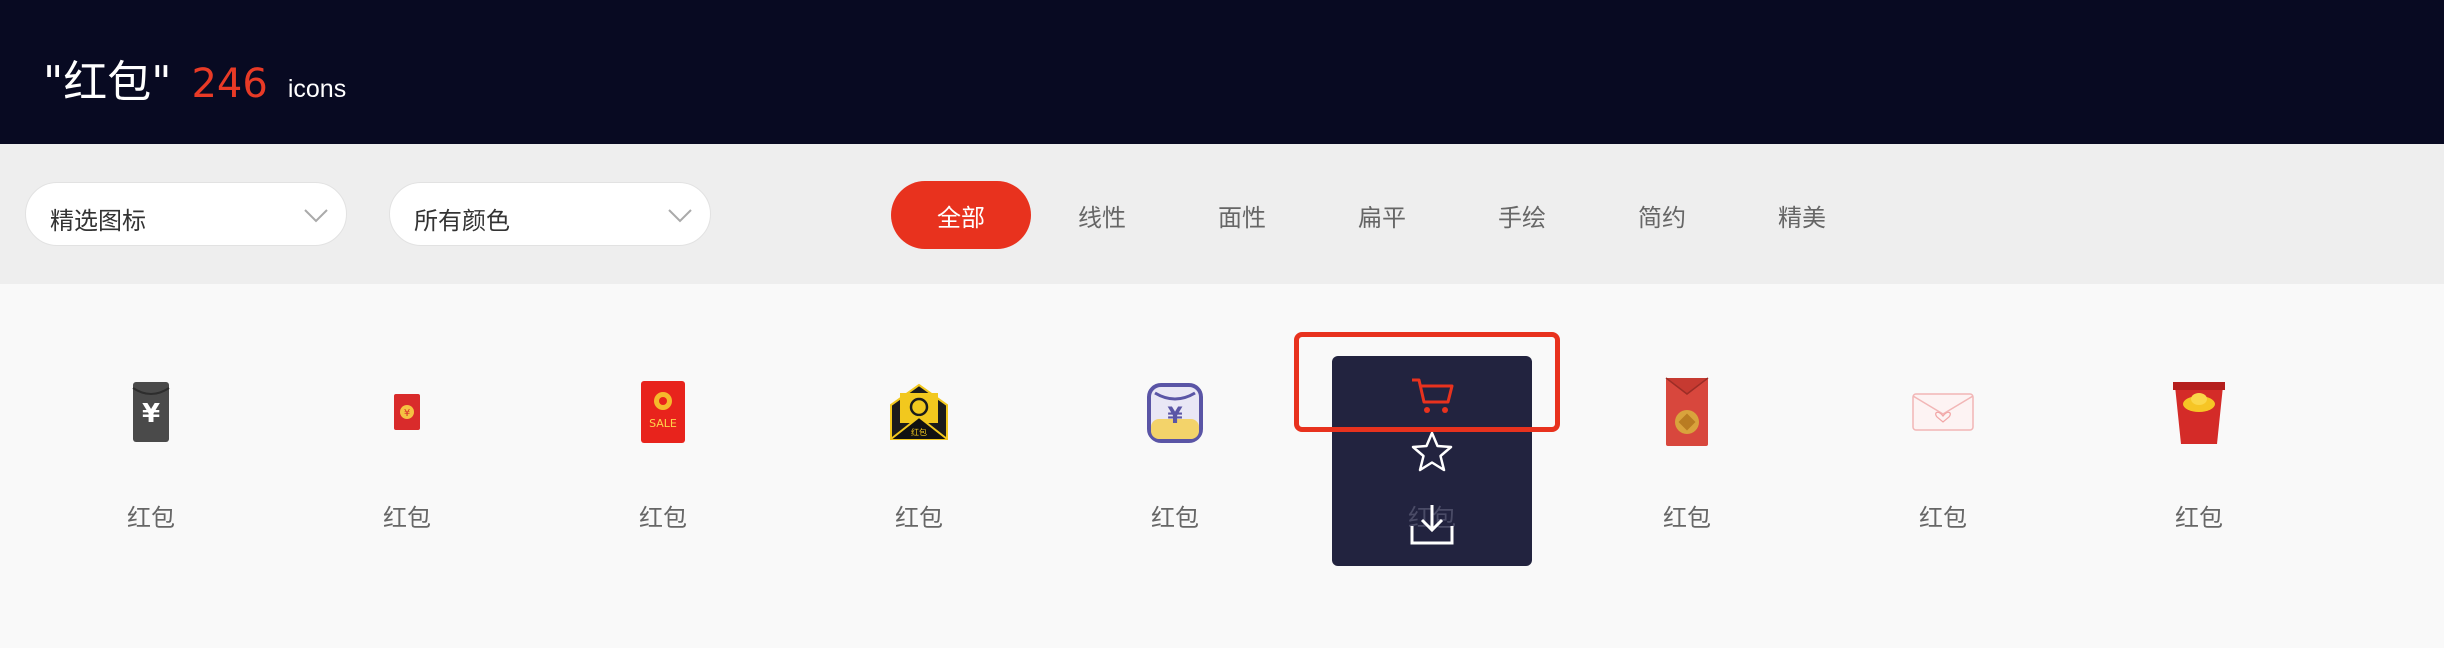  I want to click on icon-card: SALE 红包, so click(663, 434).